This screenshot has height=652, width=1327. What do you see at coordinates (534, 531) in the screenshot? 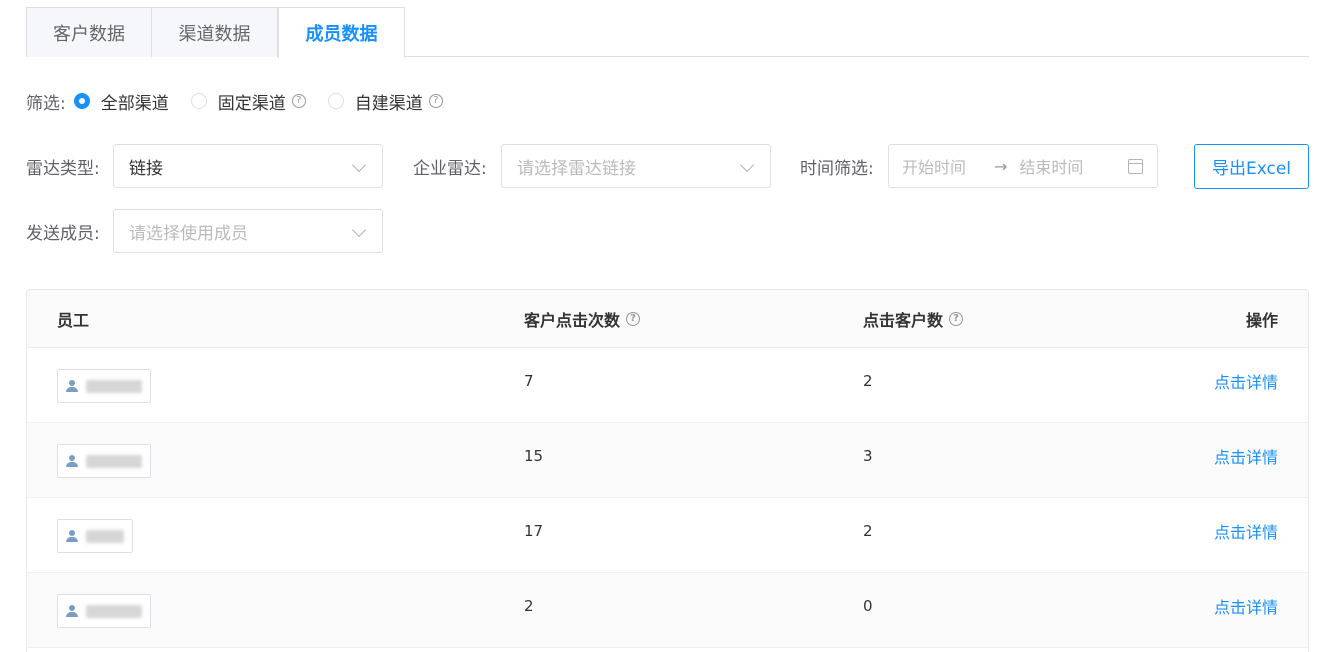
I see `client-clicks-cell: 17` at bounding box center [534, 531].